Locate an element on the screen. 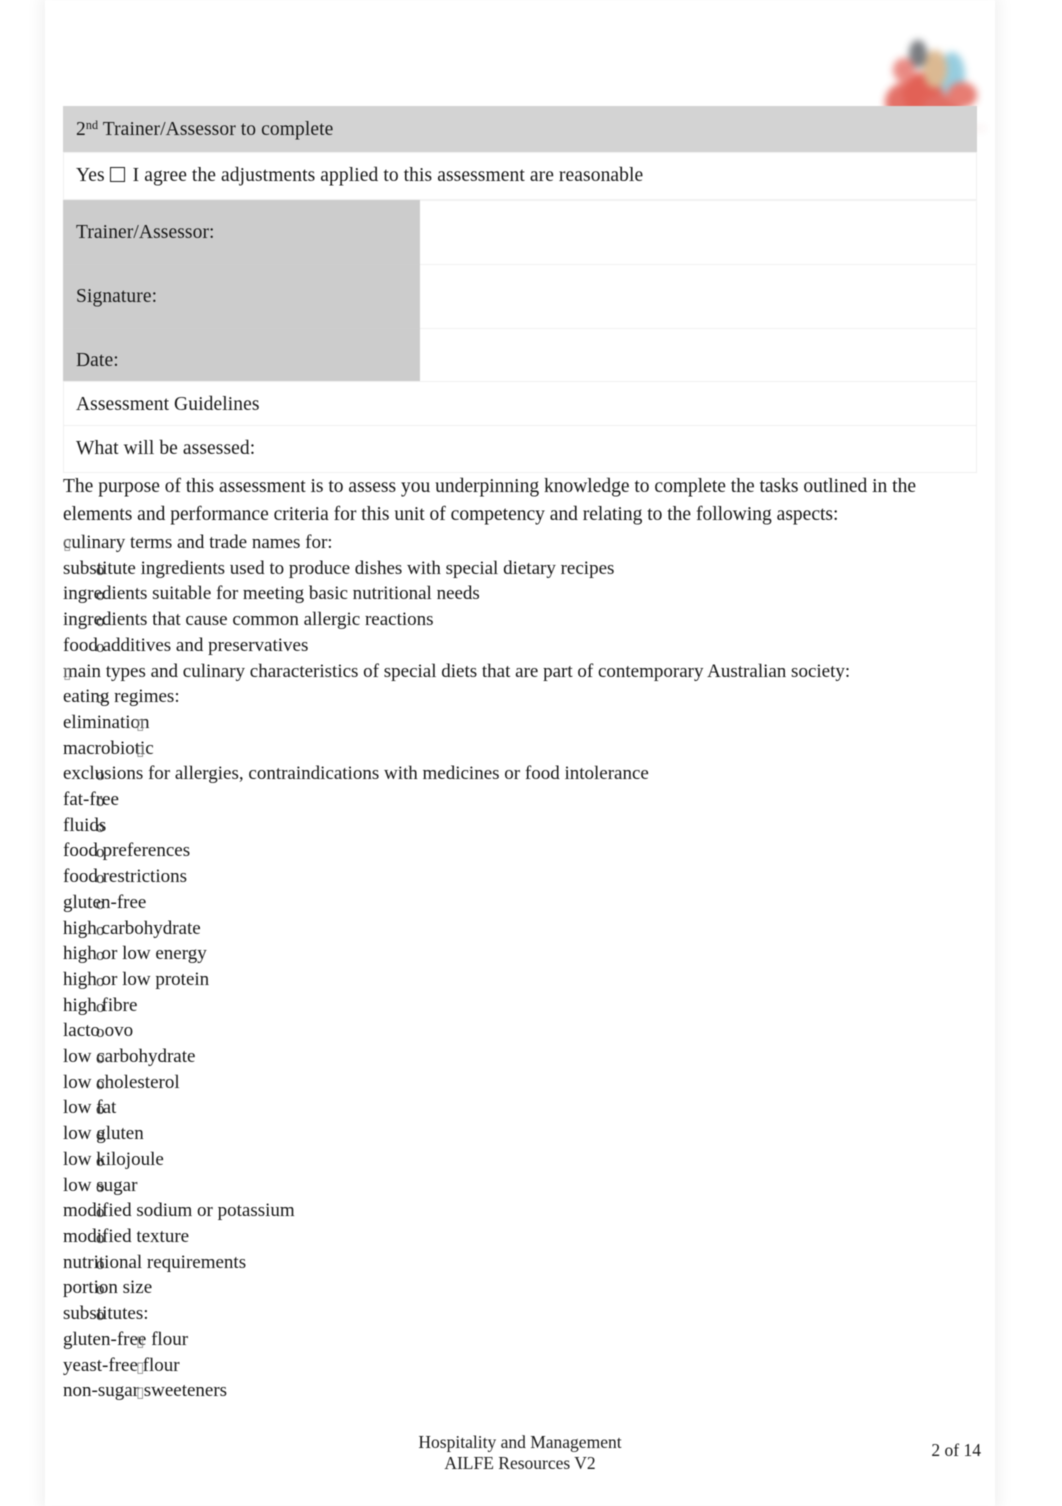  what-assessed-heading: What will be assessed: is located at coordinates (166, 448).